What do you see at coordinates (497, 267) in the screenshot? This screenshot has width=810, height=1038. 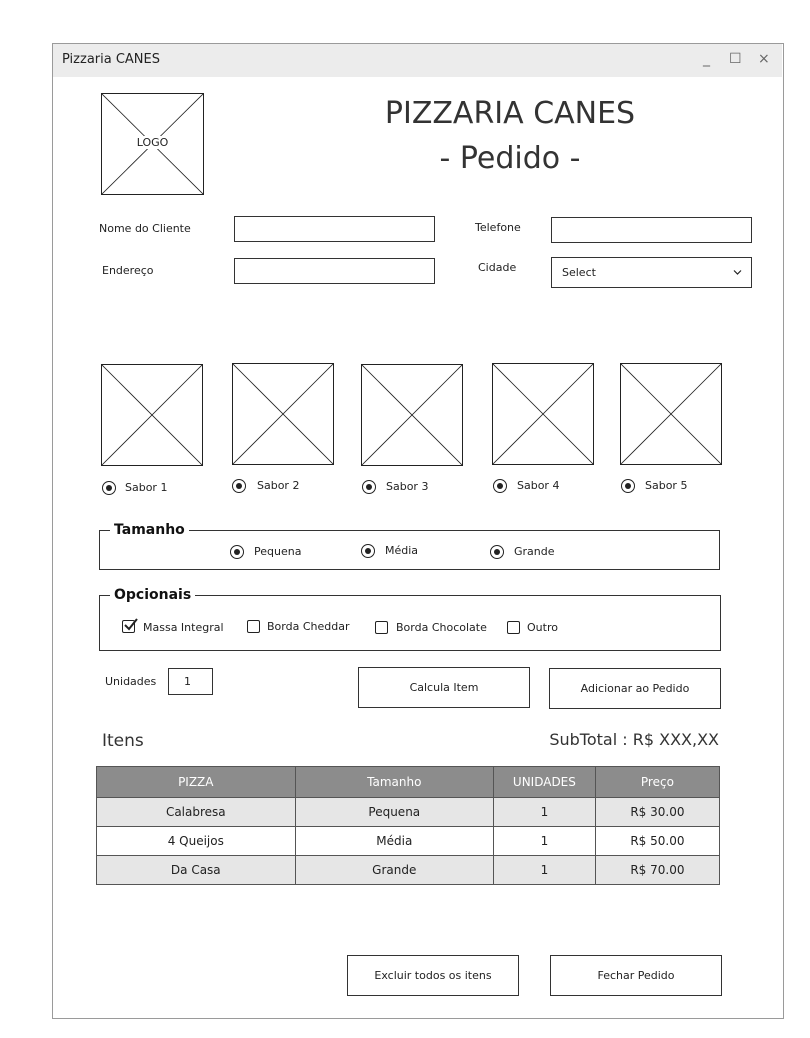 I see `cidade-label: Cidade` at bounding box center [497, 267].